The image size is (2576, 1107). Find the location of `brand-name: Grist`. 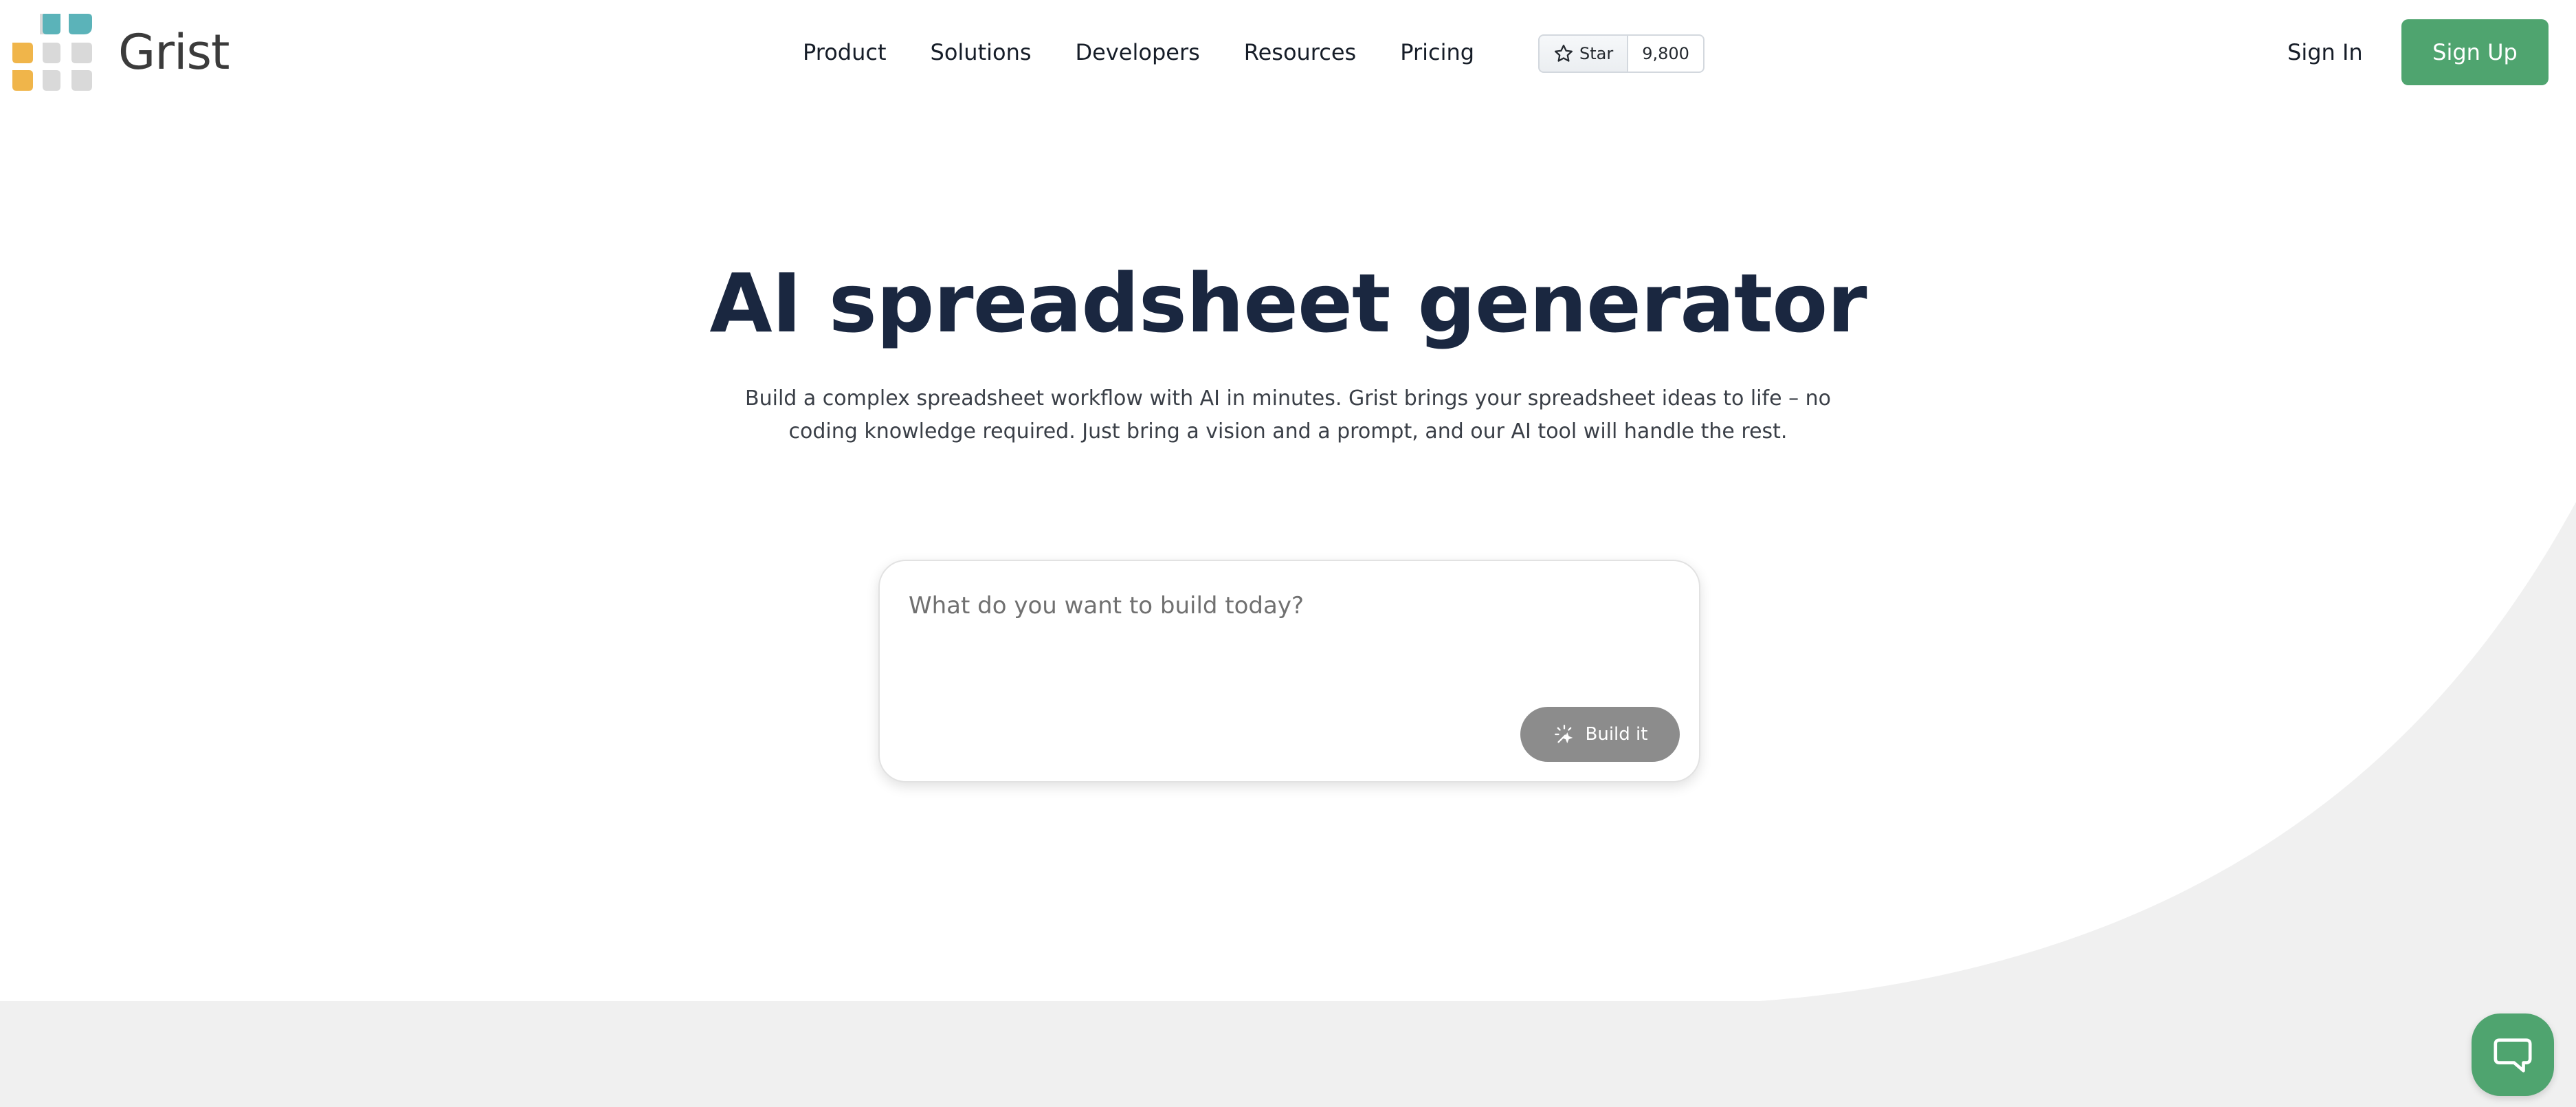

brand-name: Grist is located at coordinates (174, 52).